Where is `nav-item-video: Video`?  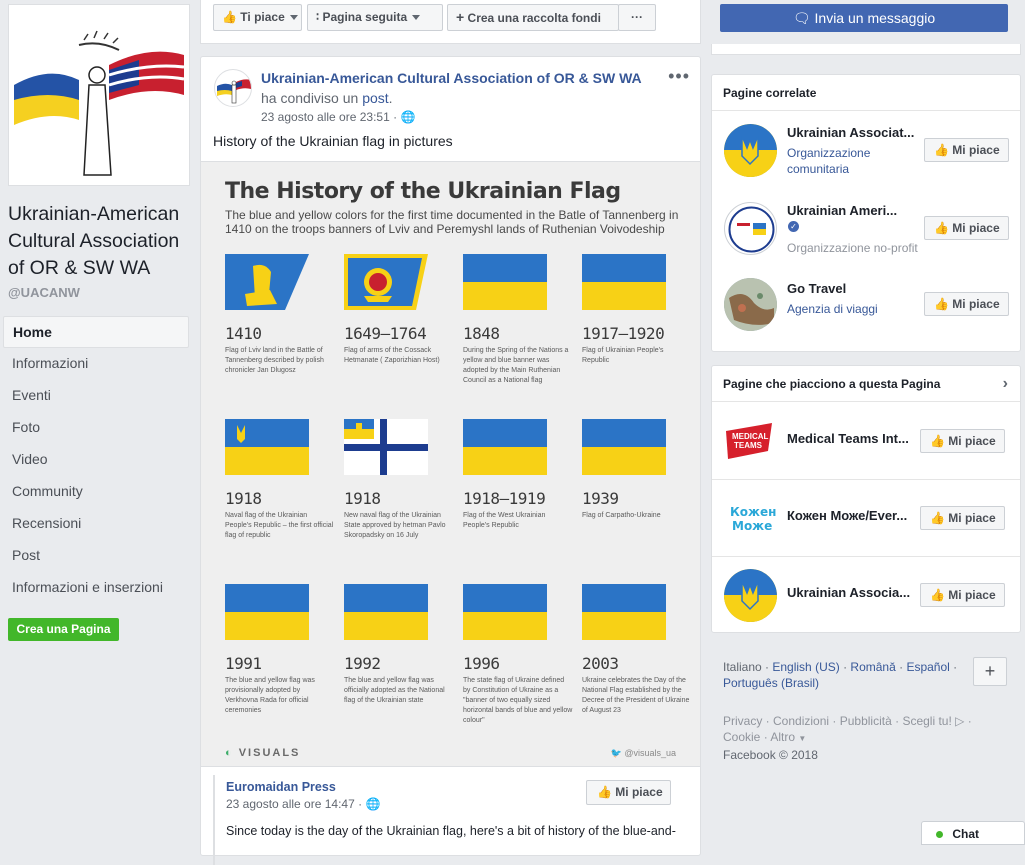 nav-item-video: Video is located at coordinates (96, 460).